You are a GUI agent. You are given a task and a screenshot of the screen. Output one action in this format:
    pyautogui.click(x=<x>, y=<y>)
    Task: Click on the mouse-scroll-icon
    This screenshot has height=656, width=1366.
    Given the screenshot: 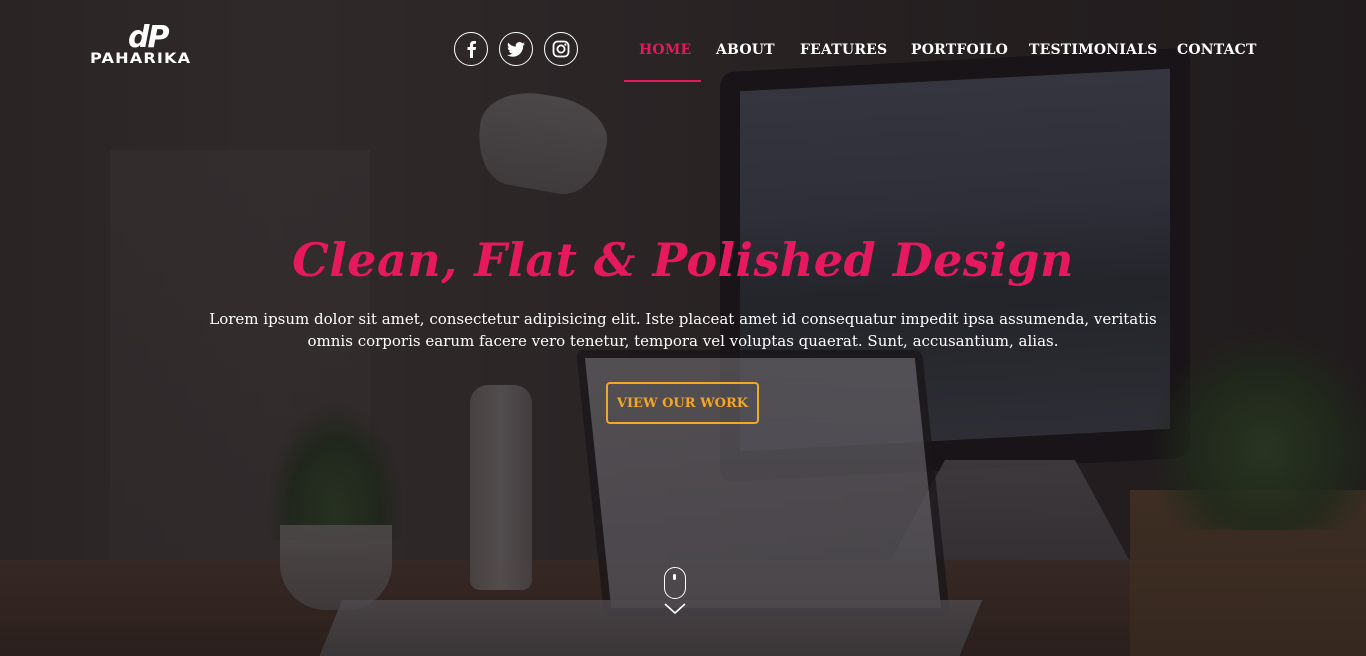 What is the action you would take?
    pyautogui.click(x=675, y=583)
    